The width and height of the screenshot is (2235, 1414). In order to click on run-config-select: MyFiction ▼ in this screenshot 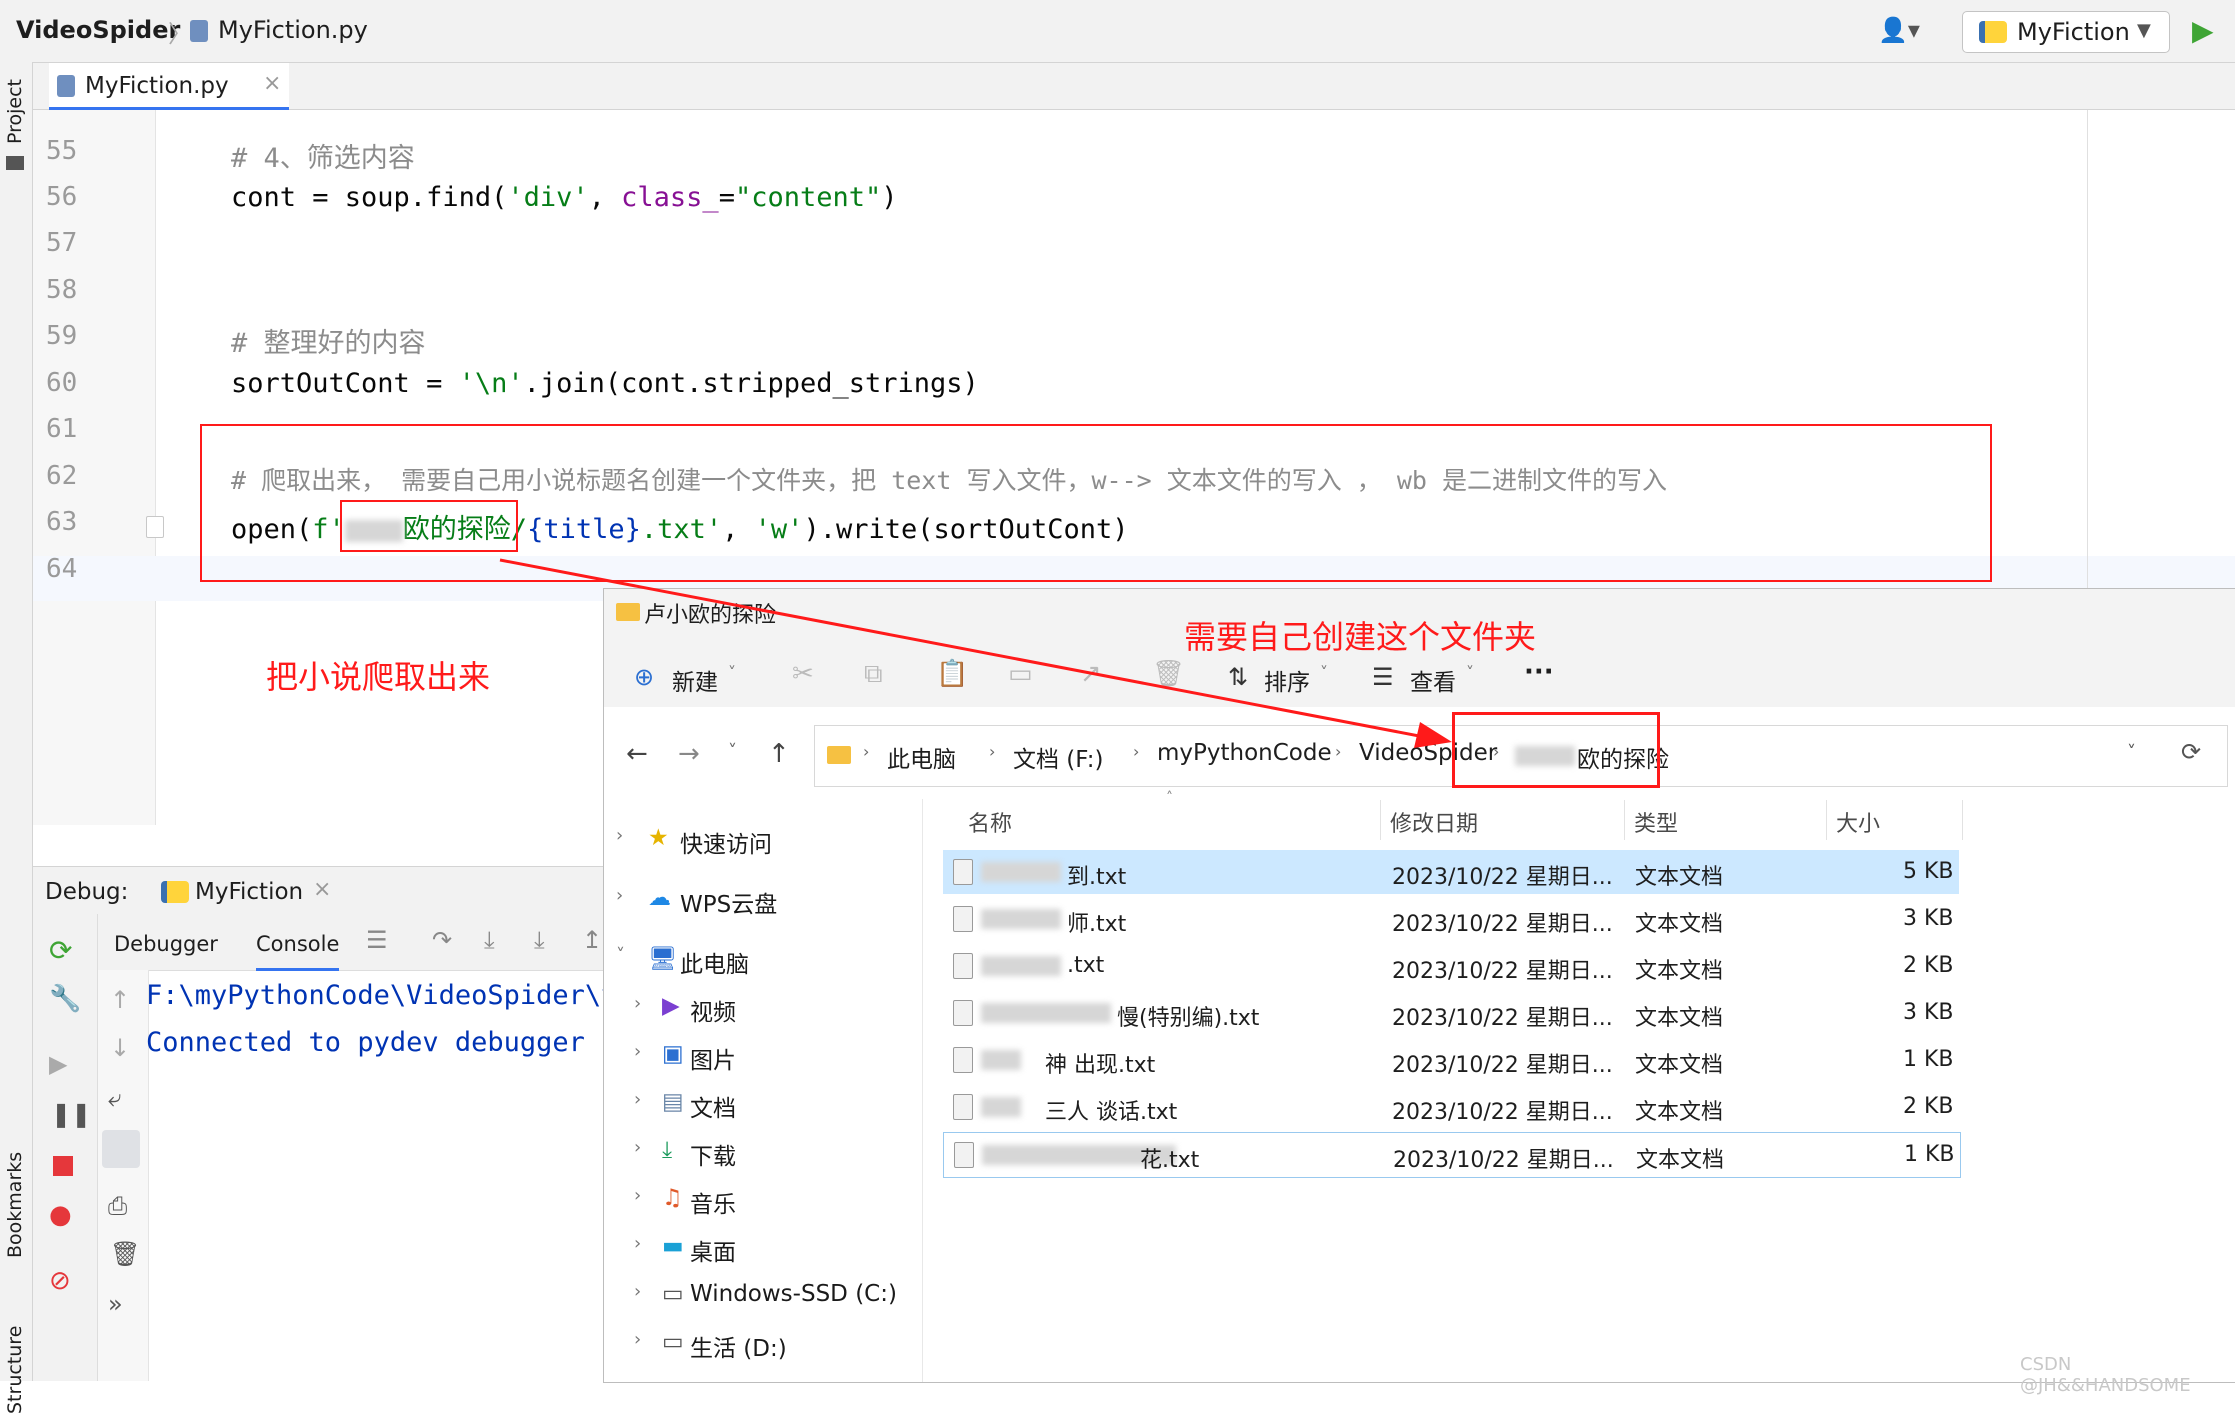, I will do `click(2066, 32)`.